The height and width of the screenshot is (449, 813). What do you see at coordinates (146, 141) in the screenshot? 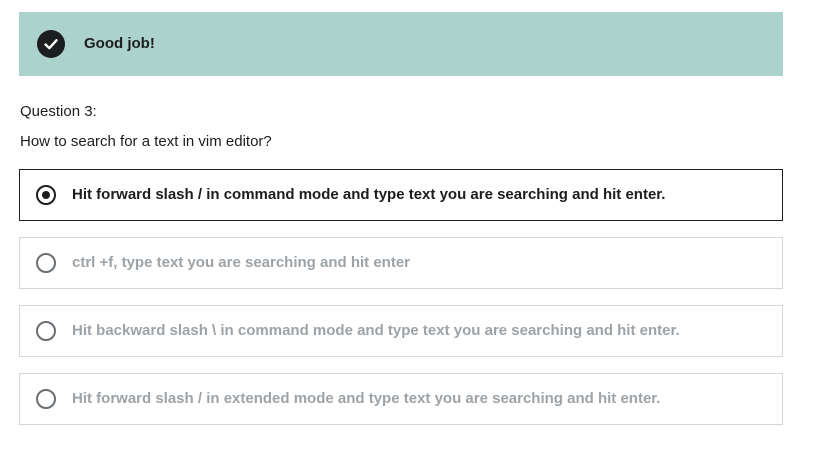
I see `question-prompt: How to search for a text in vim editor?` at bounding box center [146, 141].